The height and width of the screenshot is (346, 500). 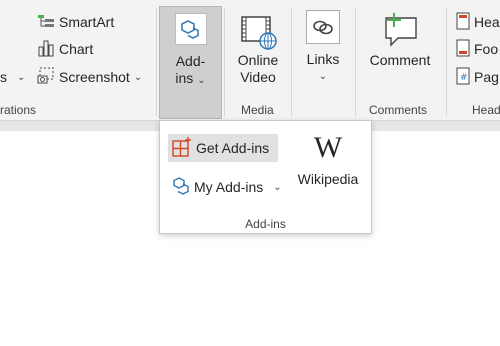 What do you see at coordinates (463, 49) in the screenshot?
I see `footer-icon` at bounding box center [463, 49].